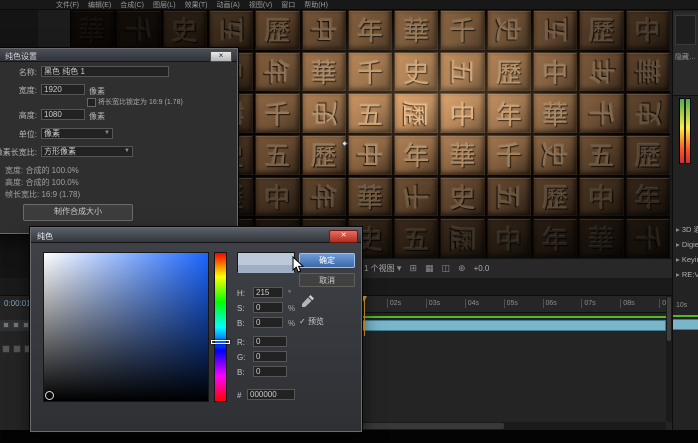 The height and width of the screenshot is (443, 698). I want to click on menu-item: 视图(V), so click(260, 4).